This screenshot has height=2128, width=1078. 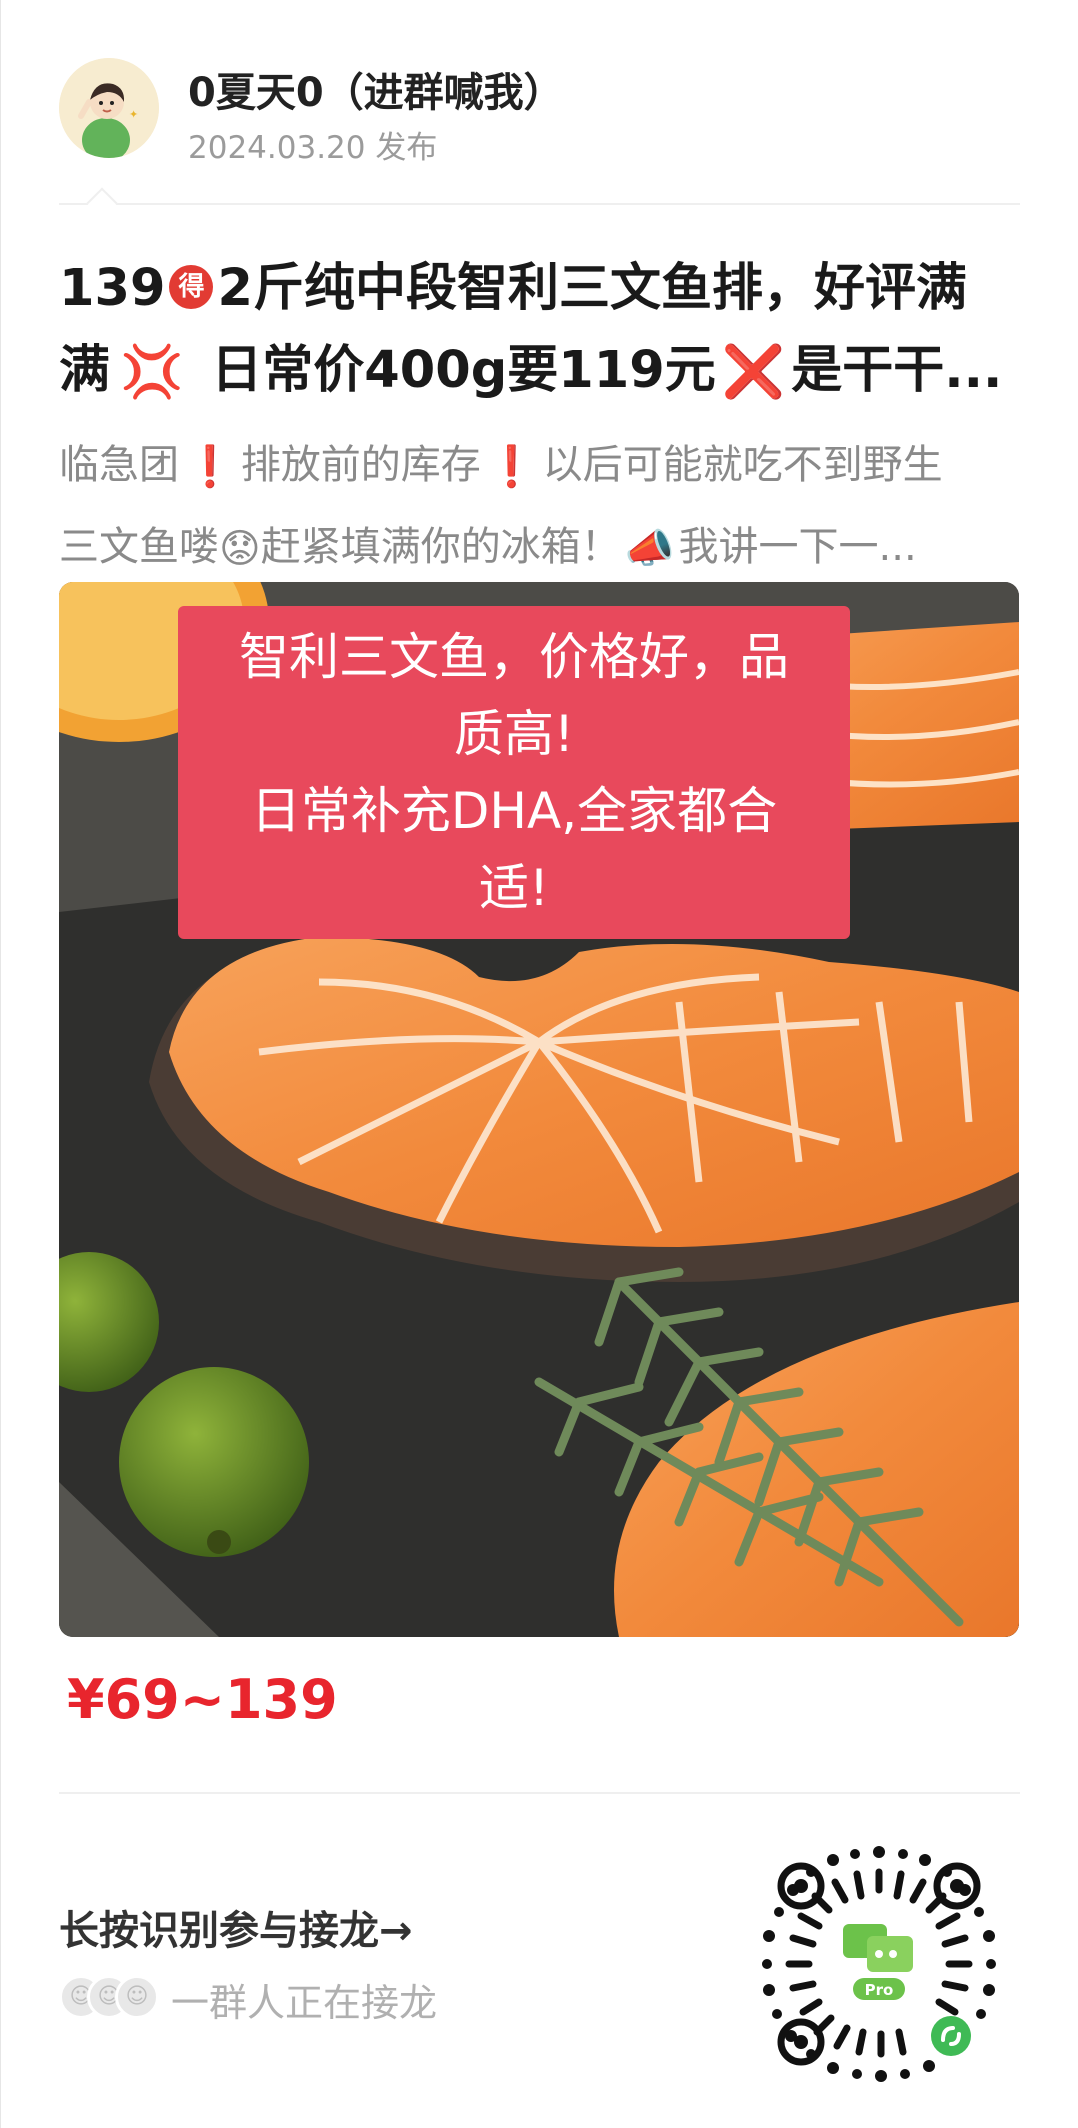 I want to click on title-line-1: 139 得 2斤纯中段智利三文鱼排，好评满, so click(x=513, y=288).